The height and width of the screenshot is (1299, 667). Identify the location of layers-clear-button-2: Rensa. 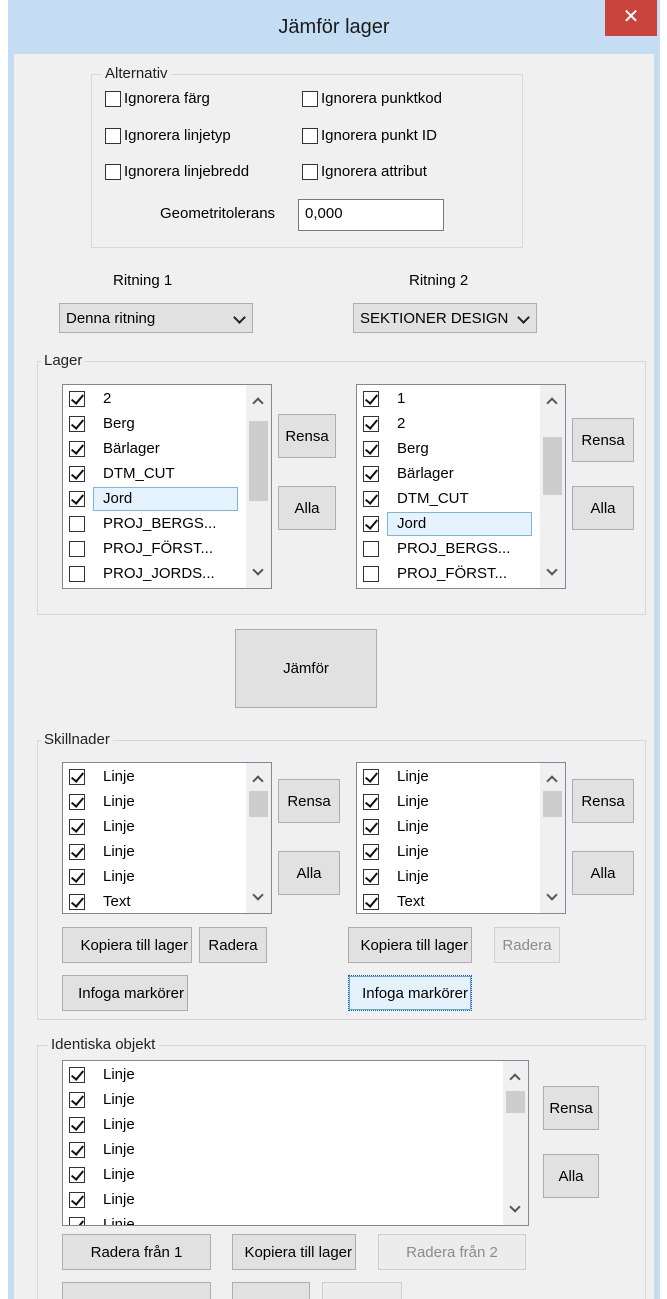
(603, 440).